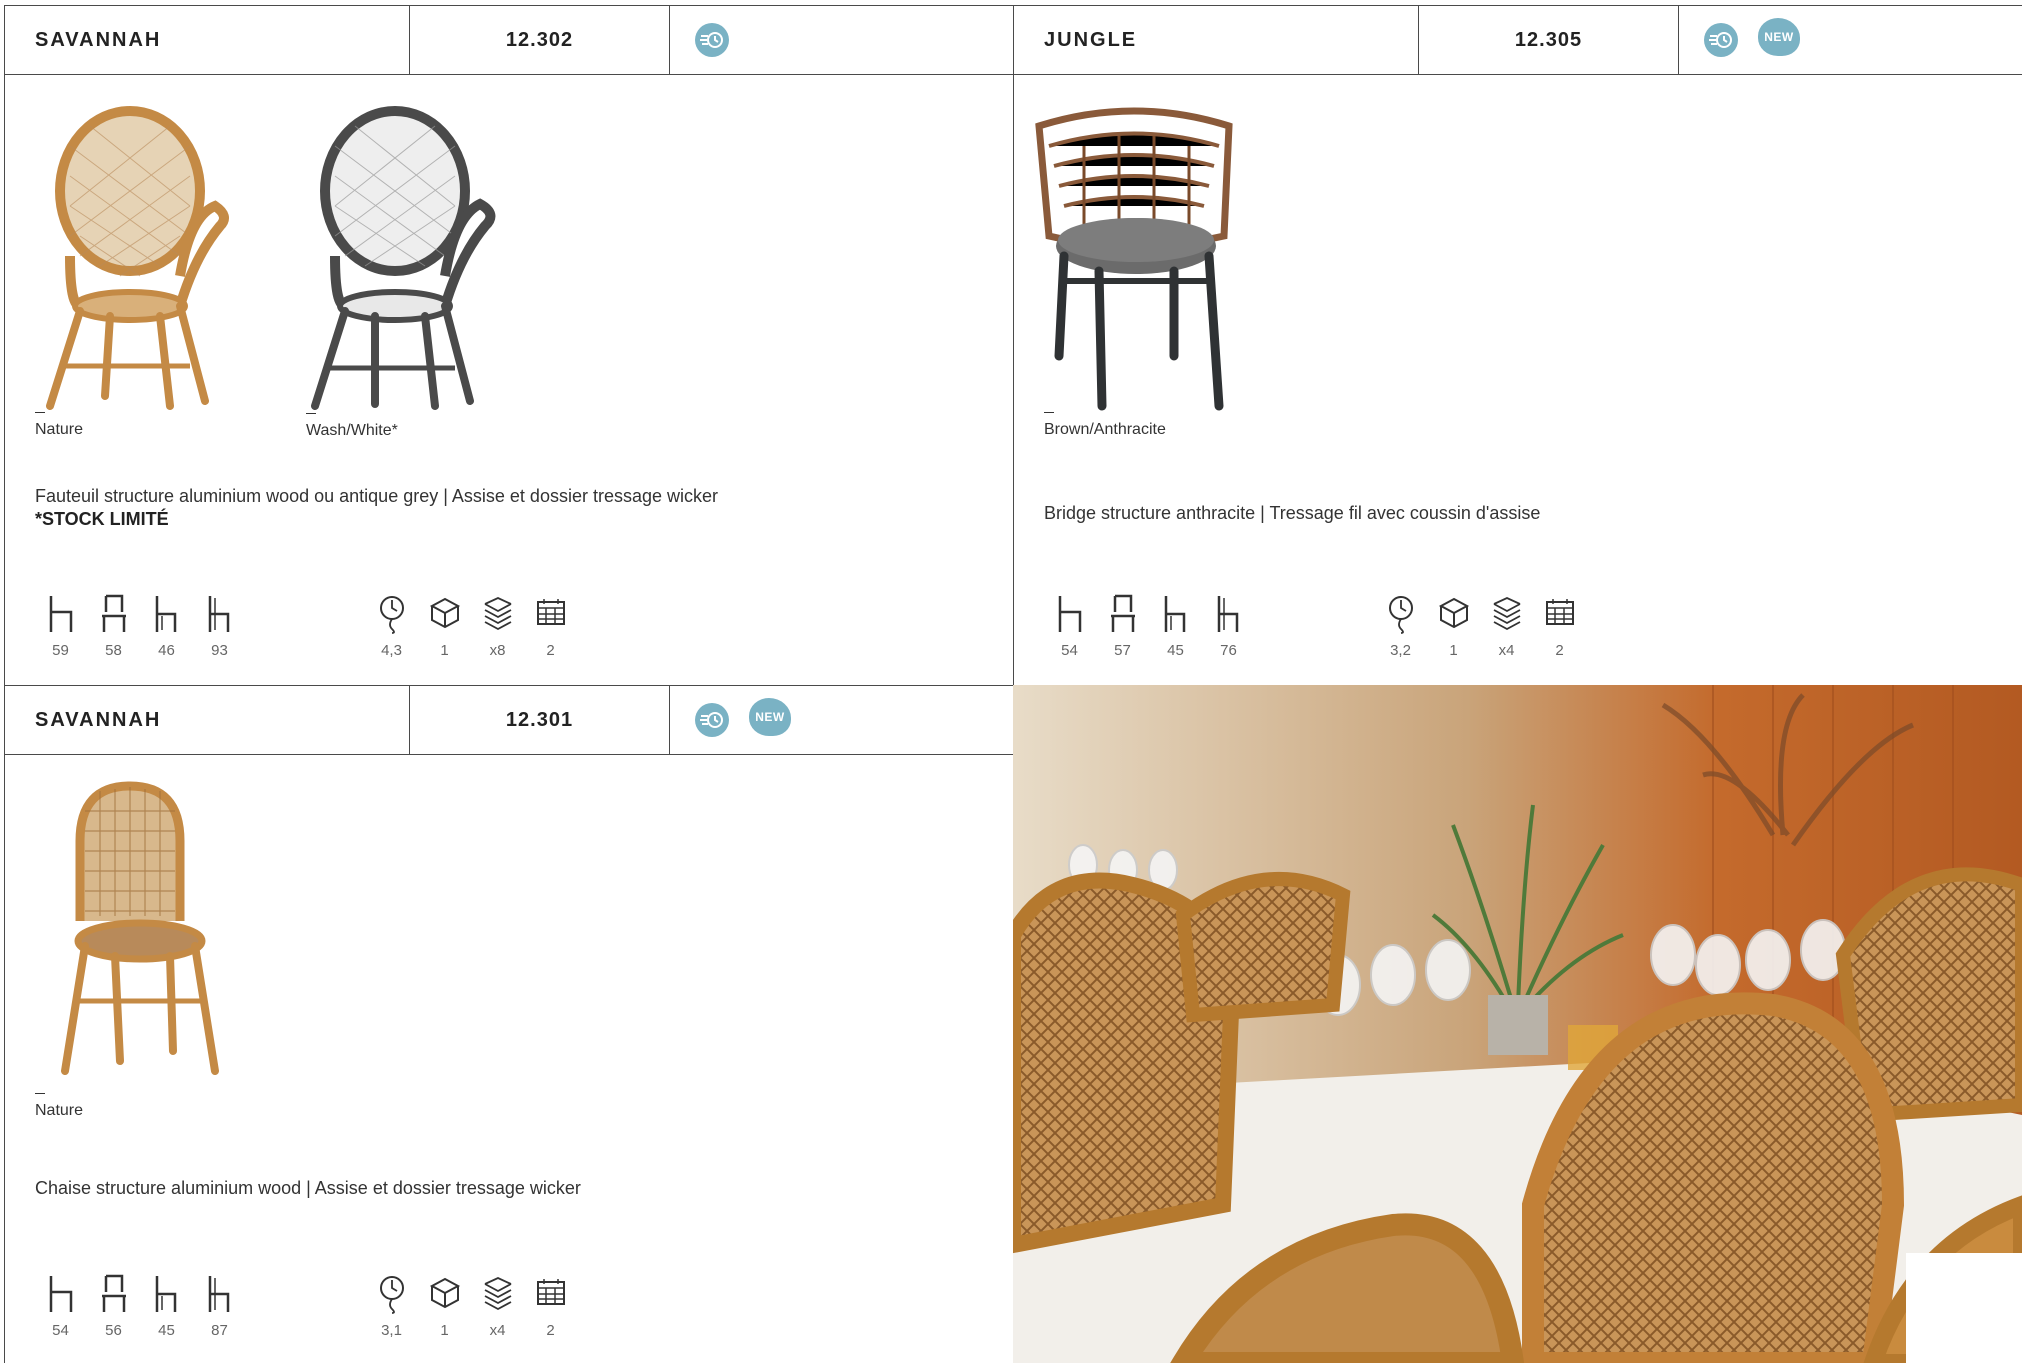 This screenshot has width=2022, height=1363. Describe the element at coordinates (1105, 425) in the screenshot. I see `variant-label: Brown/Anthracite` at that location.